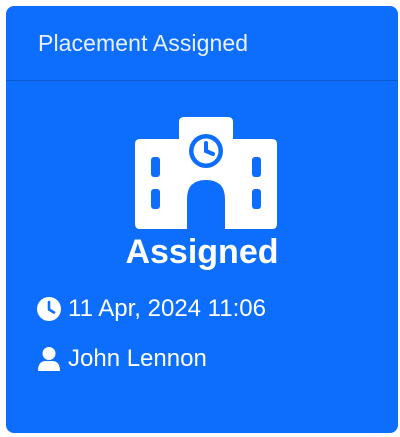 The image size is (400, 437). I want to click on assigned-date: 11 Apr, 2024 11:06, so click(167, 308).